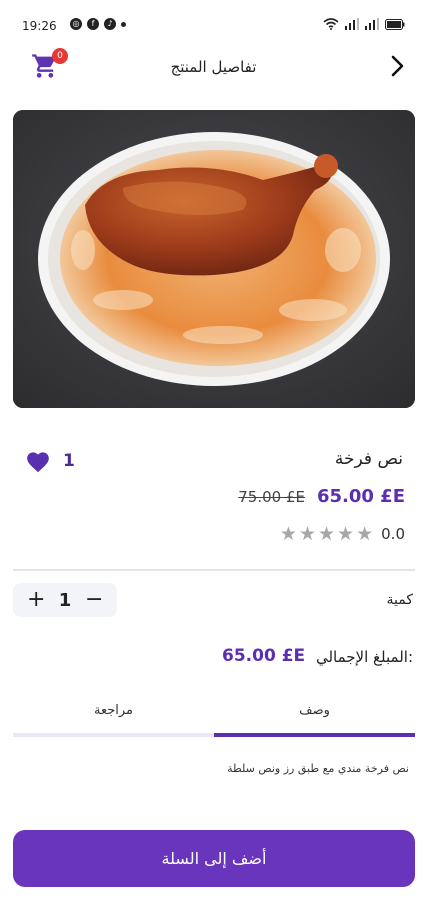 Image resolution: width=427 pixels, height=900 pixels. Describe the element at coordinates (38, 462) in the screenshot. I see `heart-icon` at that location.